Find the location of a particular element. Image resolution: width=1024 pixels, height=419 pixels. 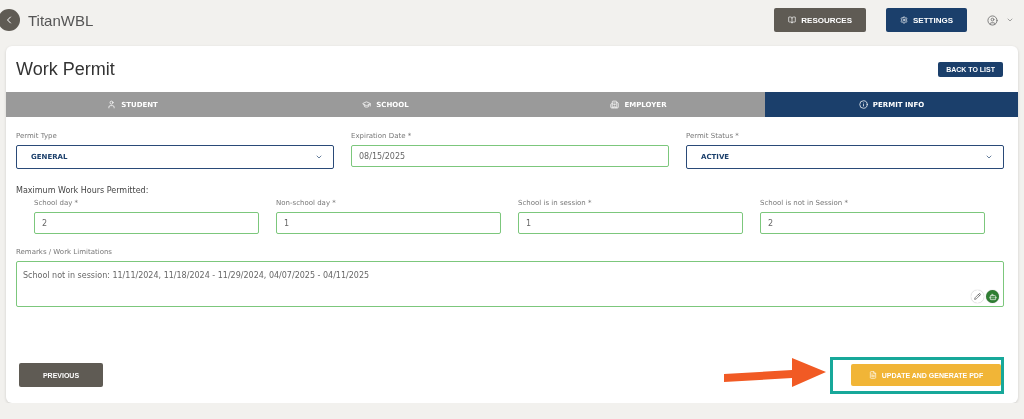

building-icon is located at coordinates (615, 104).